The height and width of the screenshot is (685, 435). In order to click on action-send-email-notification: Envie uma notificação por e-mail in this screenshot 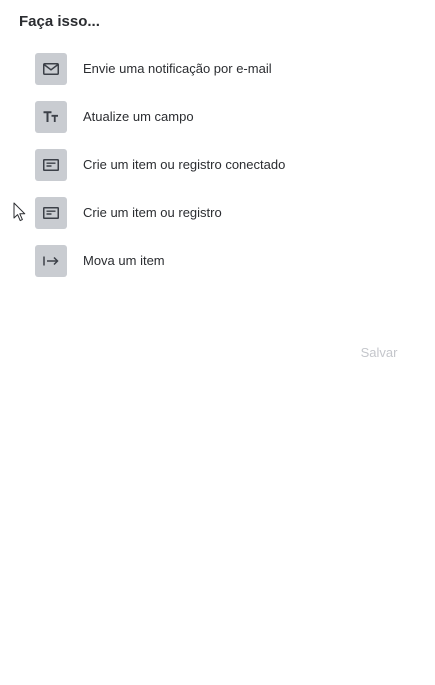, I will do `click(160, 68)`.